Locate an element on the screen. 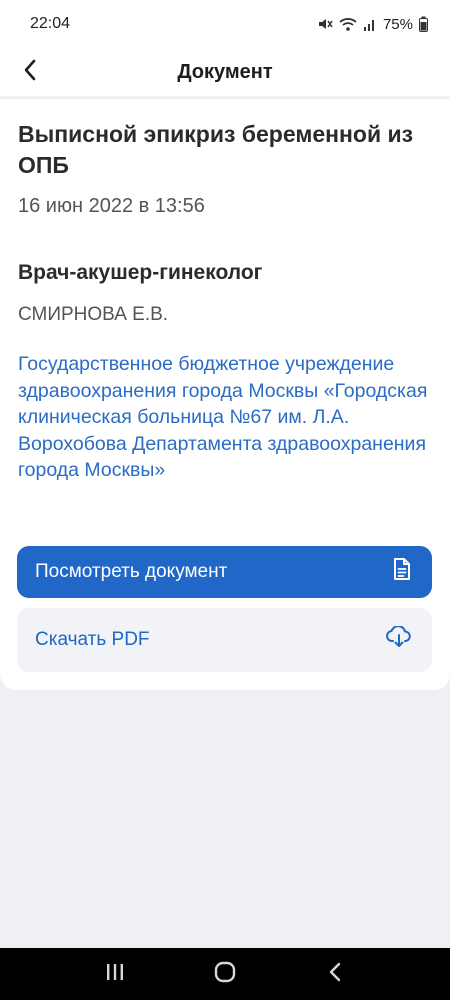 The height and width of the screenshot is (1000, 450). back-button is located at coordinates (30, 72).